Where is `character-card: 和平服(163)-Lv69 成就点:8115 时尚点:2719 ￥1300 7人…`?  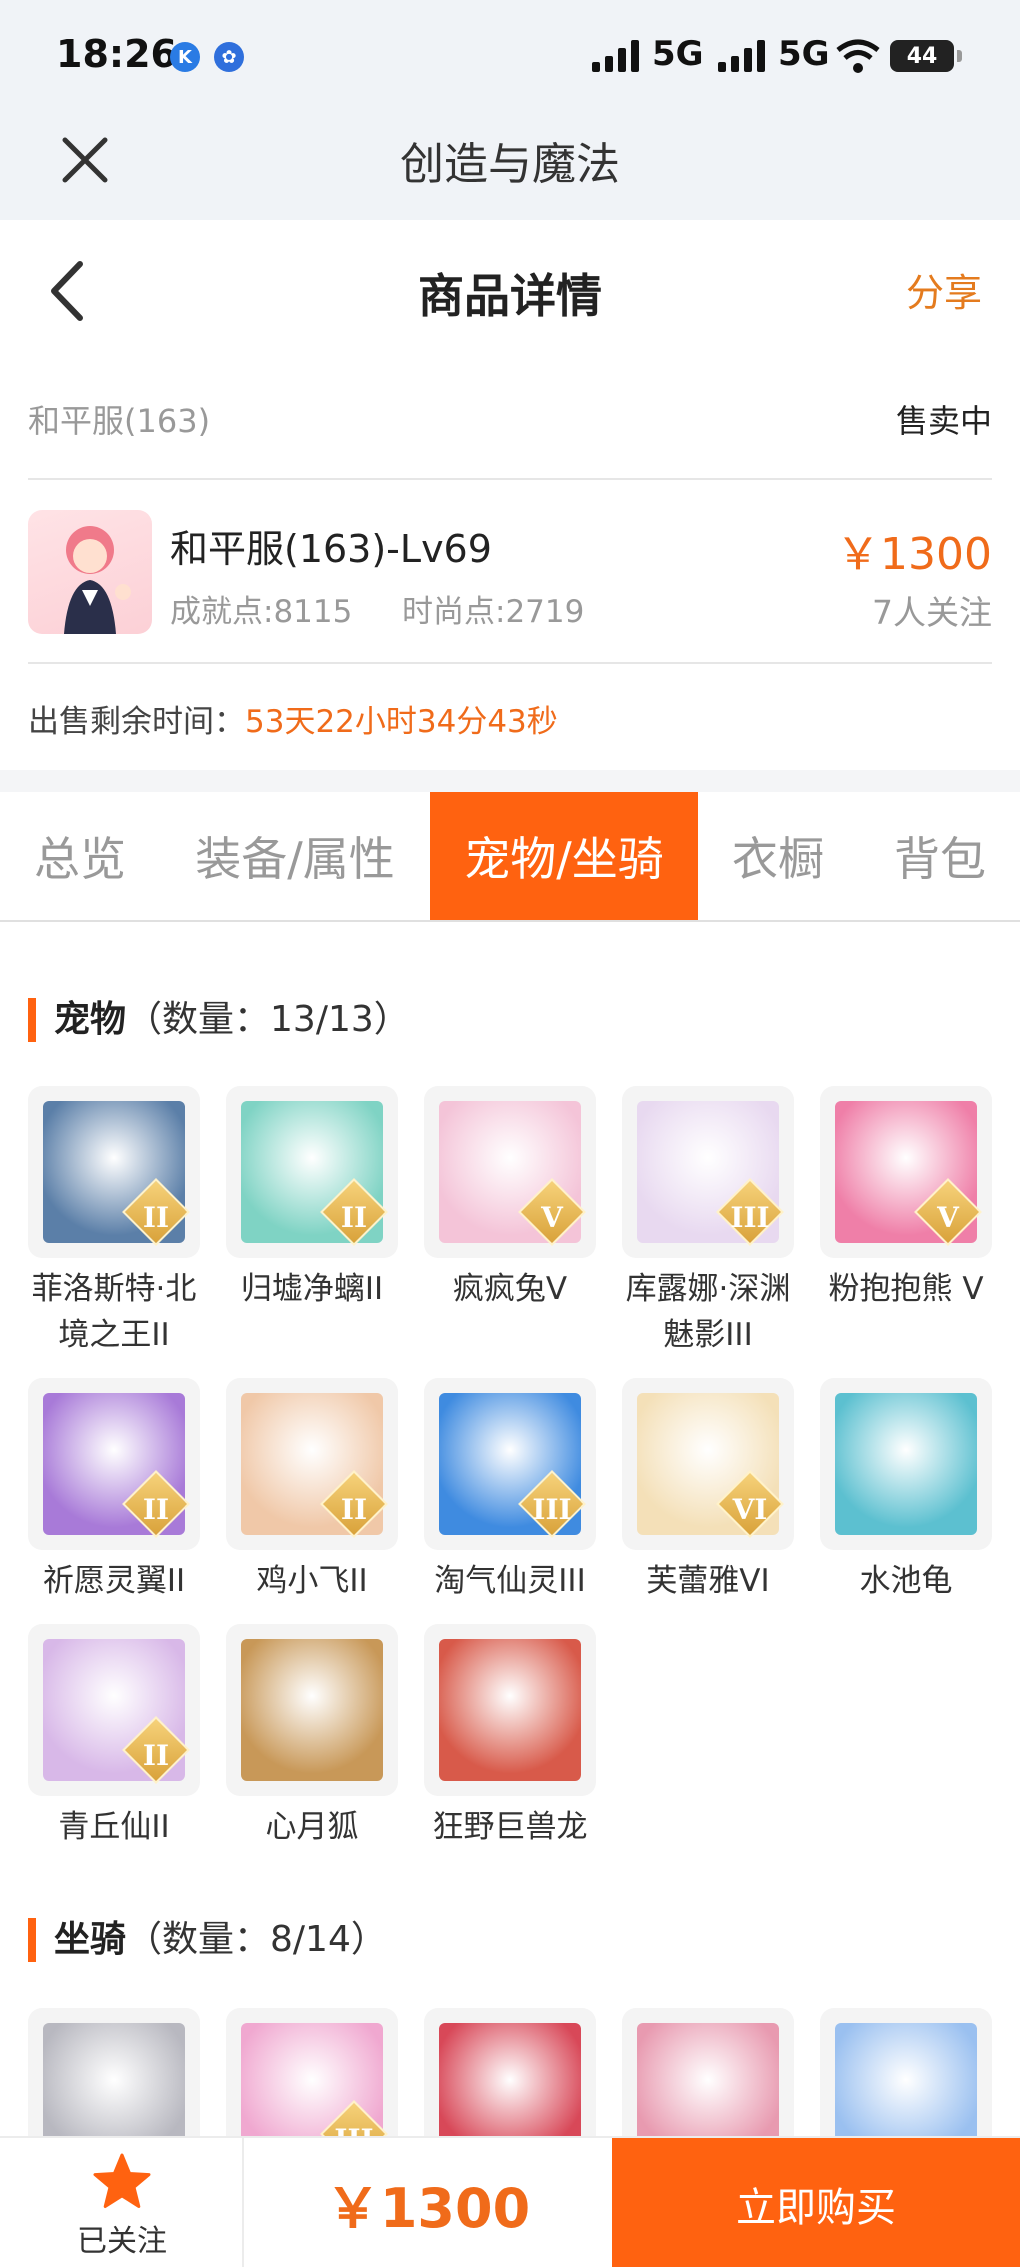 character-card: 和平服(163)-Lv69 成就点:8115 时尚点:2719 ￥1300 7人… is located at coordinates (510, 573).